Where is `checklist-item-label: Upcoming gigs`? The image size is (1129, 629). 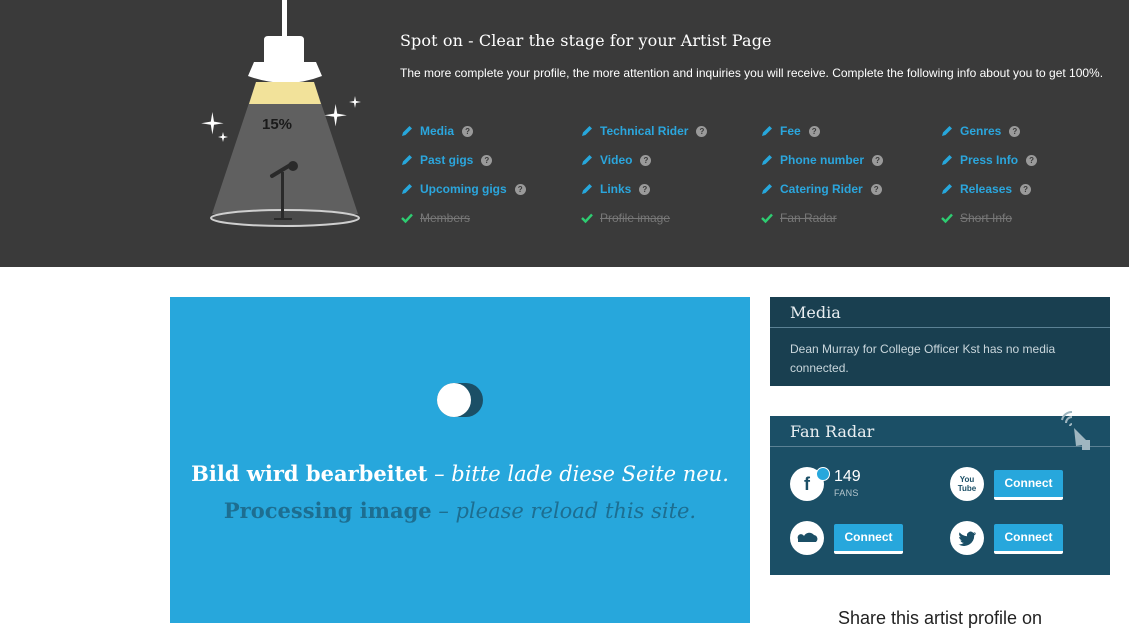
checklist-item-label: Upcoming gigs is located at coordinates (463, 189).